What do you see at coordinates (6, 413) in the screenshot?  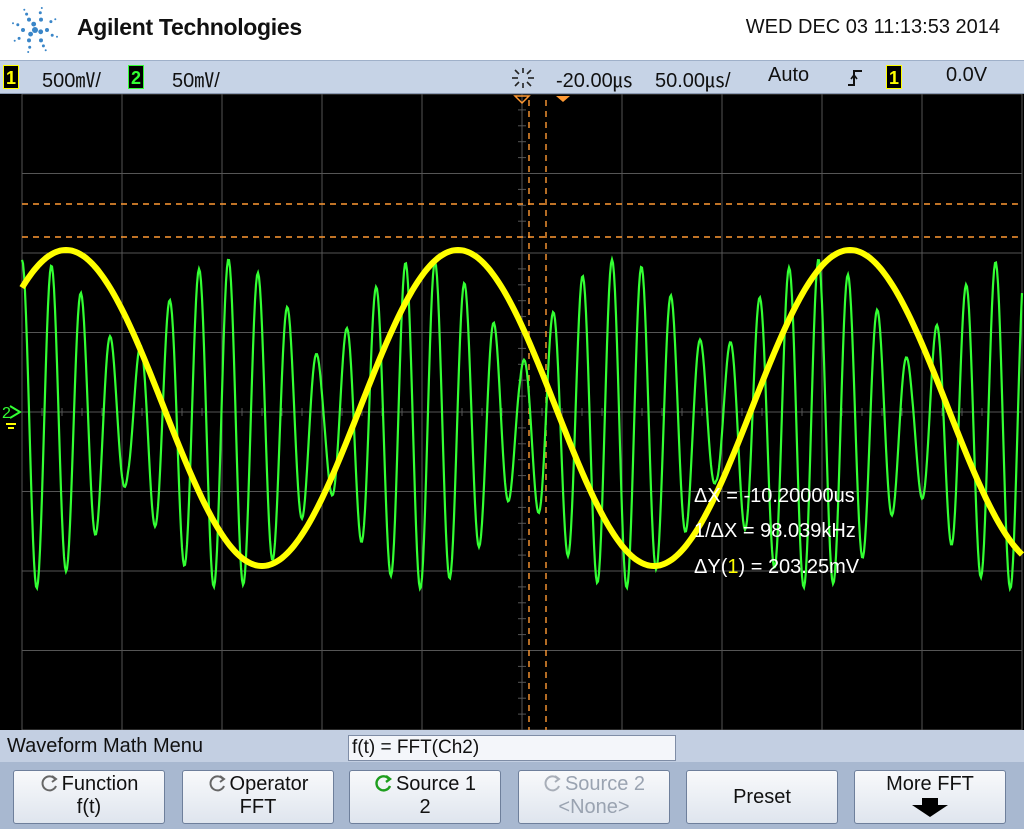 I see `svg-text: 2` at bounding box center [6, 413].